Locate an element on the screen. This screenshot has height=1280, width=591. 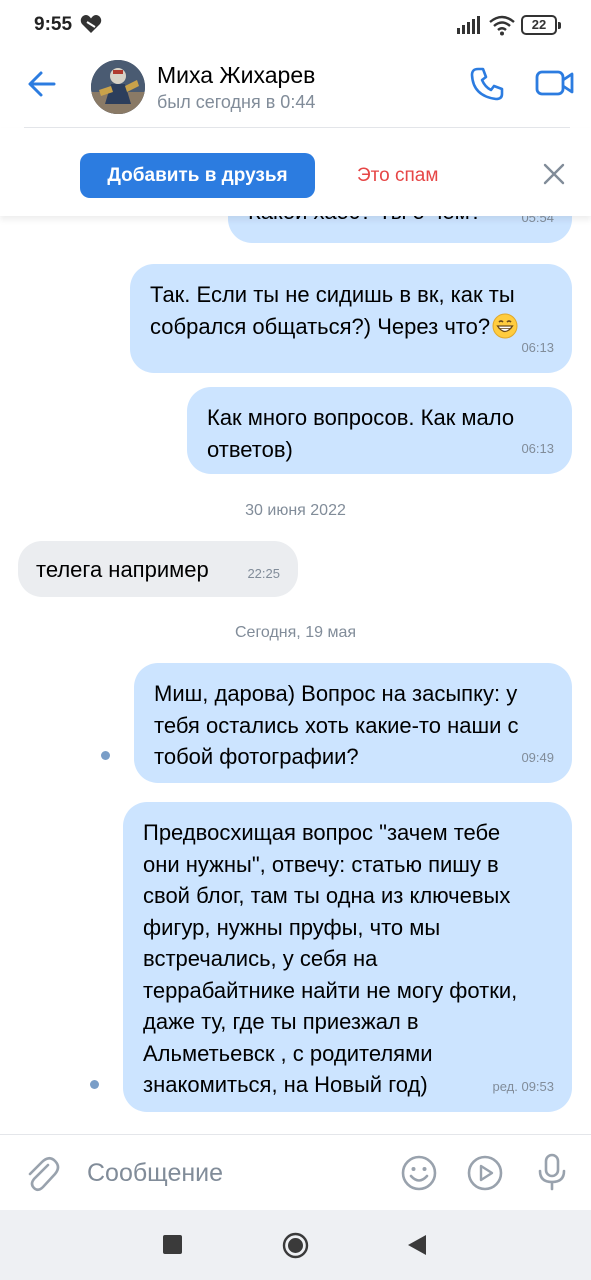
message-bubble: телега например 22:25 is located at coordinates (158, 569).